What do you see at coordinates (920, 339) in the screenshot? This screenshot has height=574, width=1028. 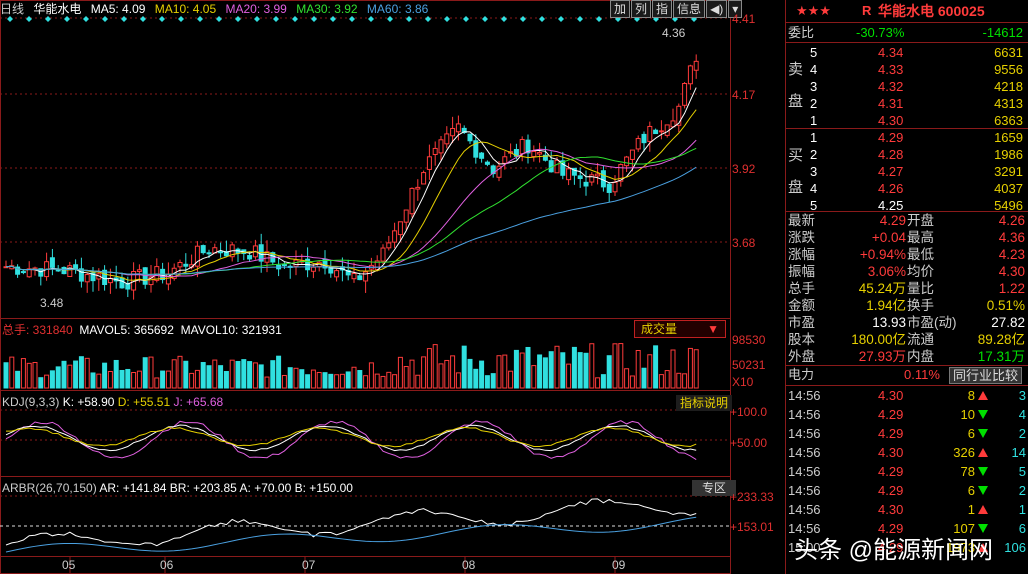 I see `stat-label: 流通` at bounding box center [920, 339].